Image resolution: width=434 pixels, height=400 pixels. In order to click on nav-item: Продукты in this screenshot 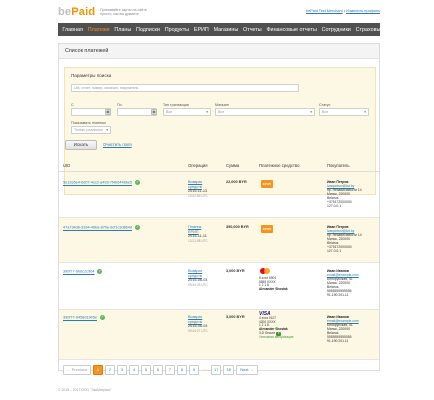, I will do `click(176, 30)`.